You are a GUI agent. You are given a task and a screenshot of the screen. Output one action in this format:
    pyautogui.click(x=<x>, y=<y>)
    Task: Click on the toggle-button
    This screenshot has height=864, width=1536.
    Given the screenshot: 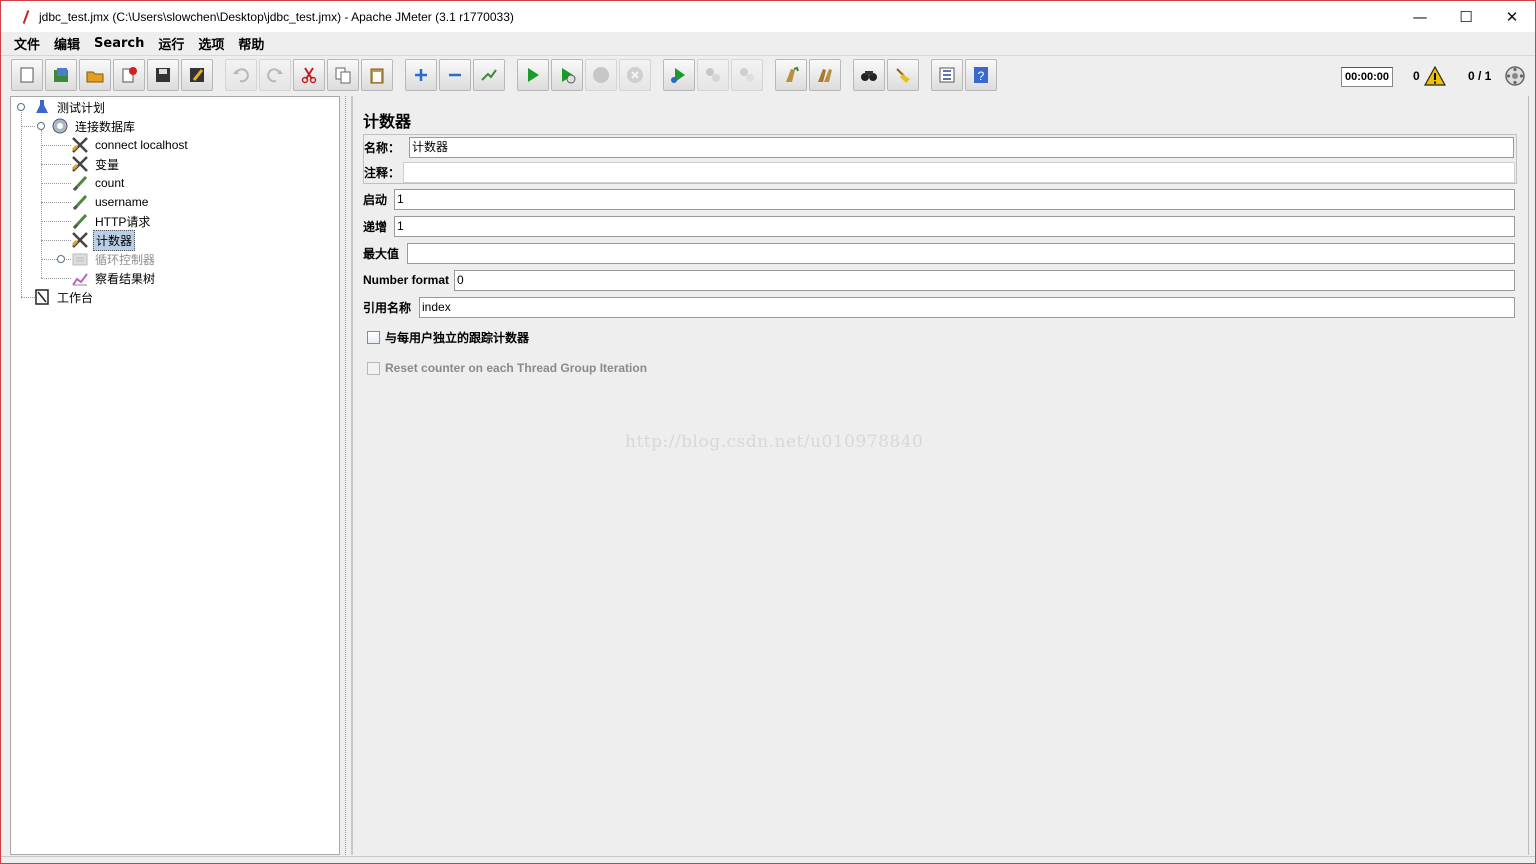 What is the action you would take?
    pyautogui.click(x=489, y=75)
    